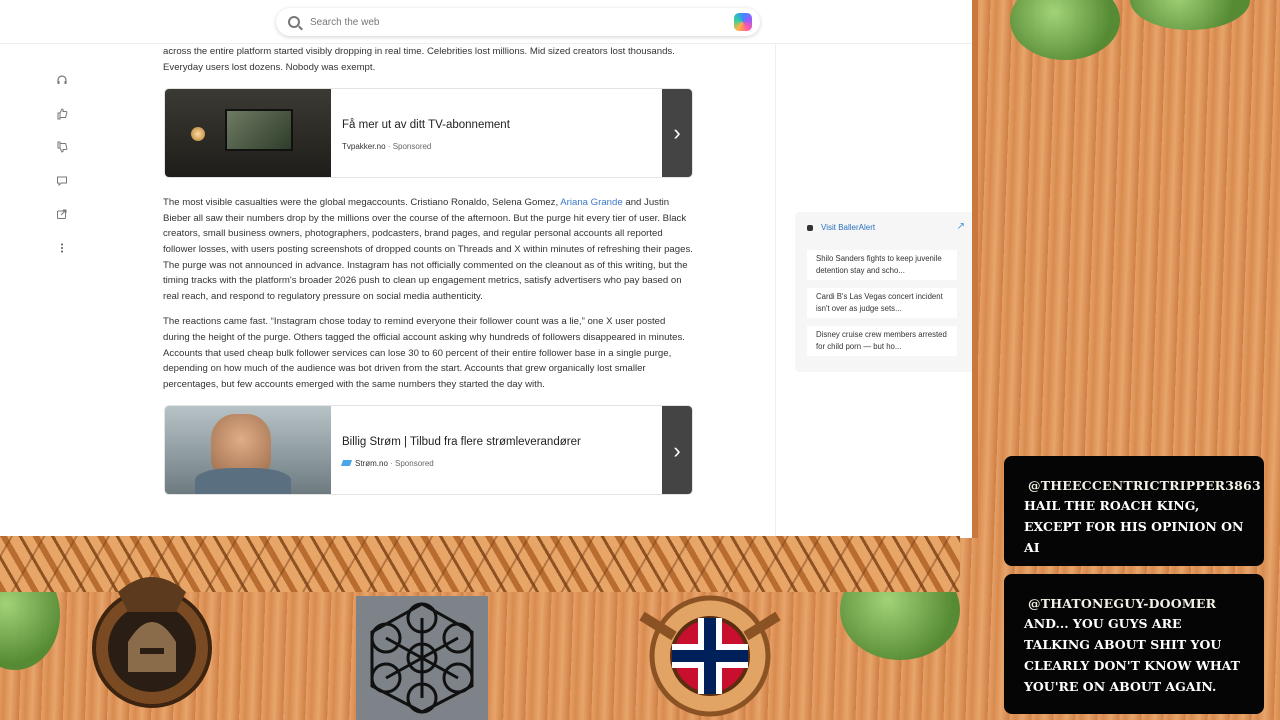  Describe the element at coordinates (387, 147) in the screenshot. I see `ad-meta: Tvpakker.no · Sponsored` at that location.